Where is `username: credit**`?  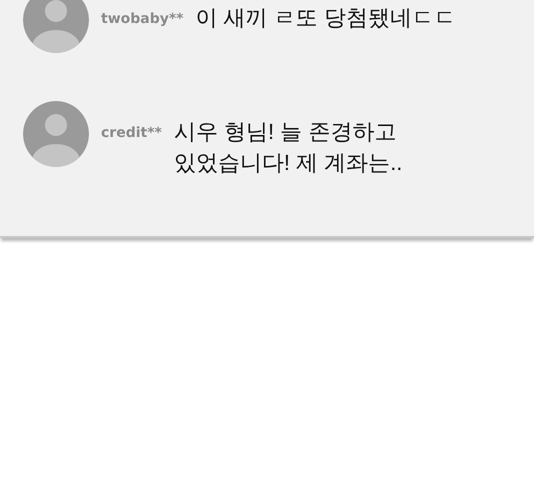
username: credit** is located at coordinates (131, 133).